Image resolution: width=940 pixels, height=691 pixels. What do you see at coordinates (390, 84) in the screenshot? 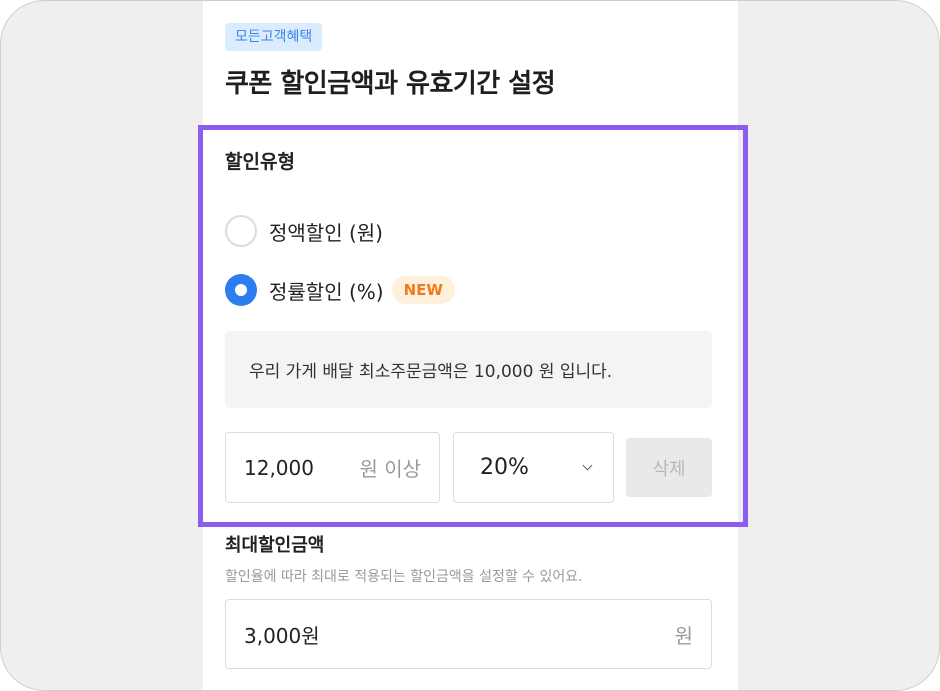
I see `page-title: 쿠폰 할인금액과 유효기간 설정` at bounding box center [390, 84].